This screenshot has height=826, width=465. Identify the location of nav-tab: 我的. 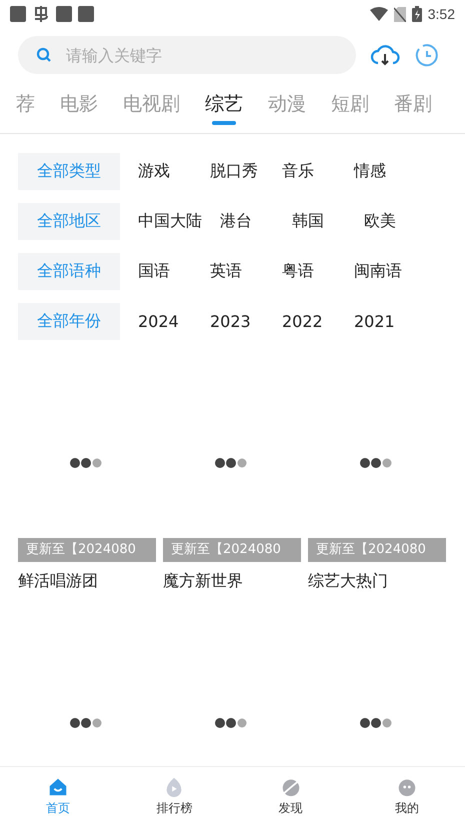
(406, 796).